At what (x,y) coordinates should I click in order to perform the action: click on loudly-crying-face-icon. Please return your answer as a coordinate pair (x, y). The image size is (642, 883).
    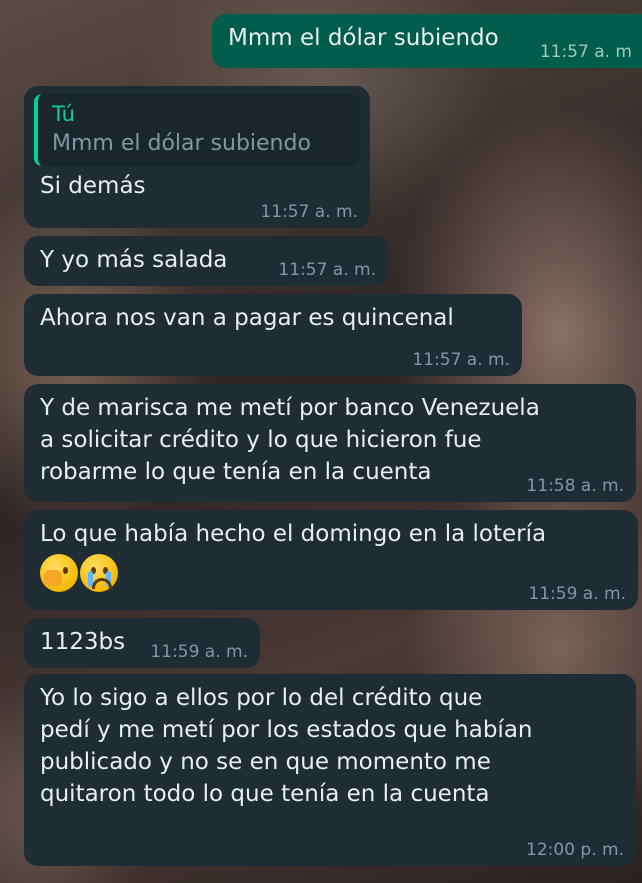
    Looking at the image, I should click on (99, 573).